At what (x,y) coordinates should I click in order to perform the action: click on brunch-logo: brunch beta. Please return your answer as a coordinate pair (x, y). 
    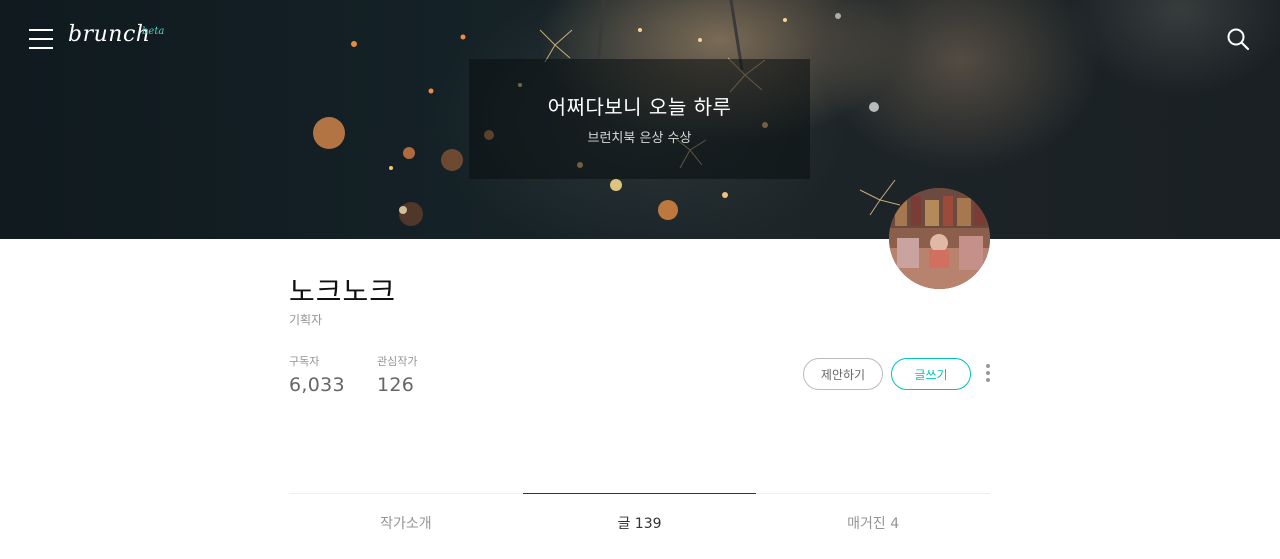
    Looking at the image, I should click on (116, 38).